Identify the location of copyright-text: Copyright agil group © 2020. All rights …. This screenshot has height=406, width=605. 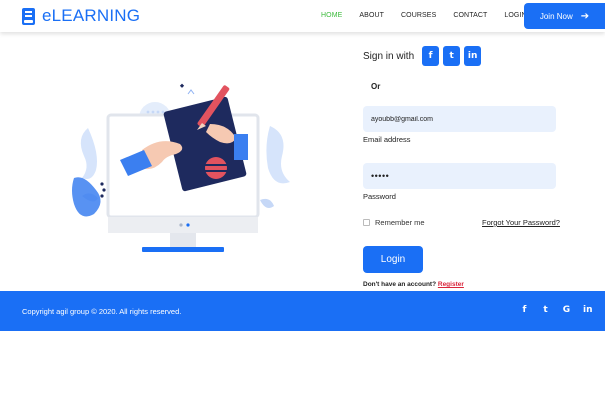
(102, 311).